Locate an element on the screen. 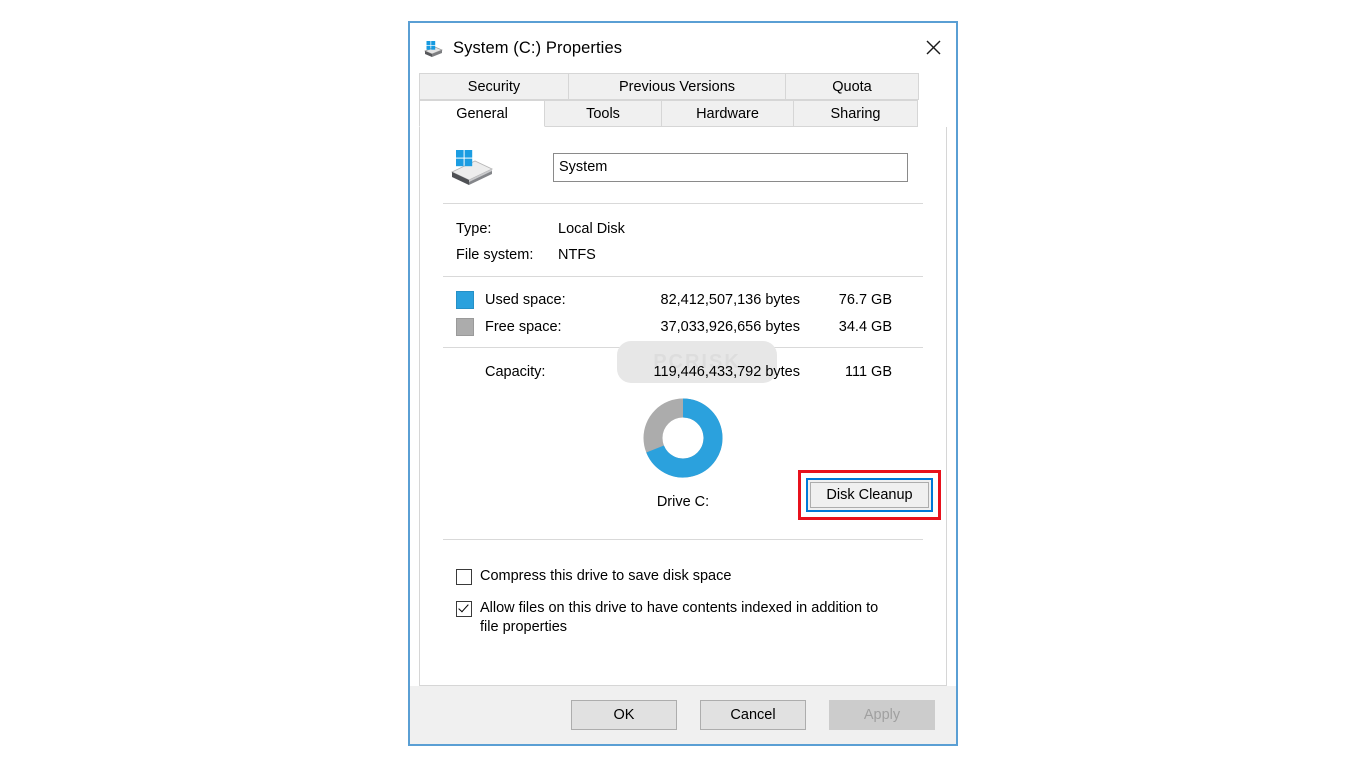 The image size is (1366, 768). compress-drive-row: Compress this drive to save disk space is located at coordinates (690, 576).